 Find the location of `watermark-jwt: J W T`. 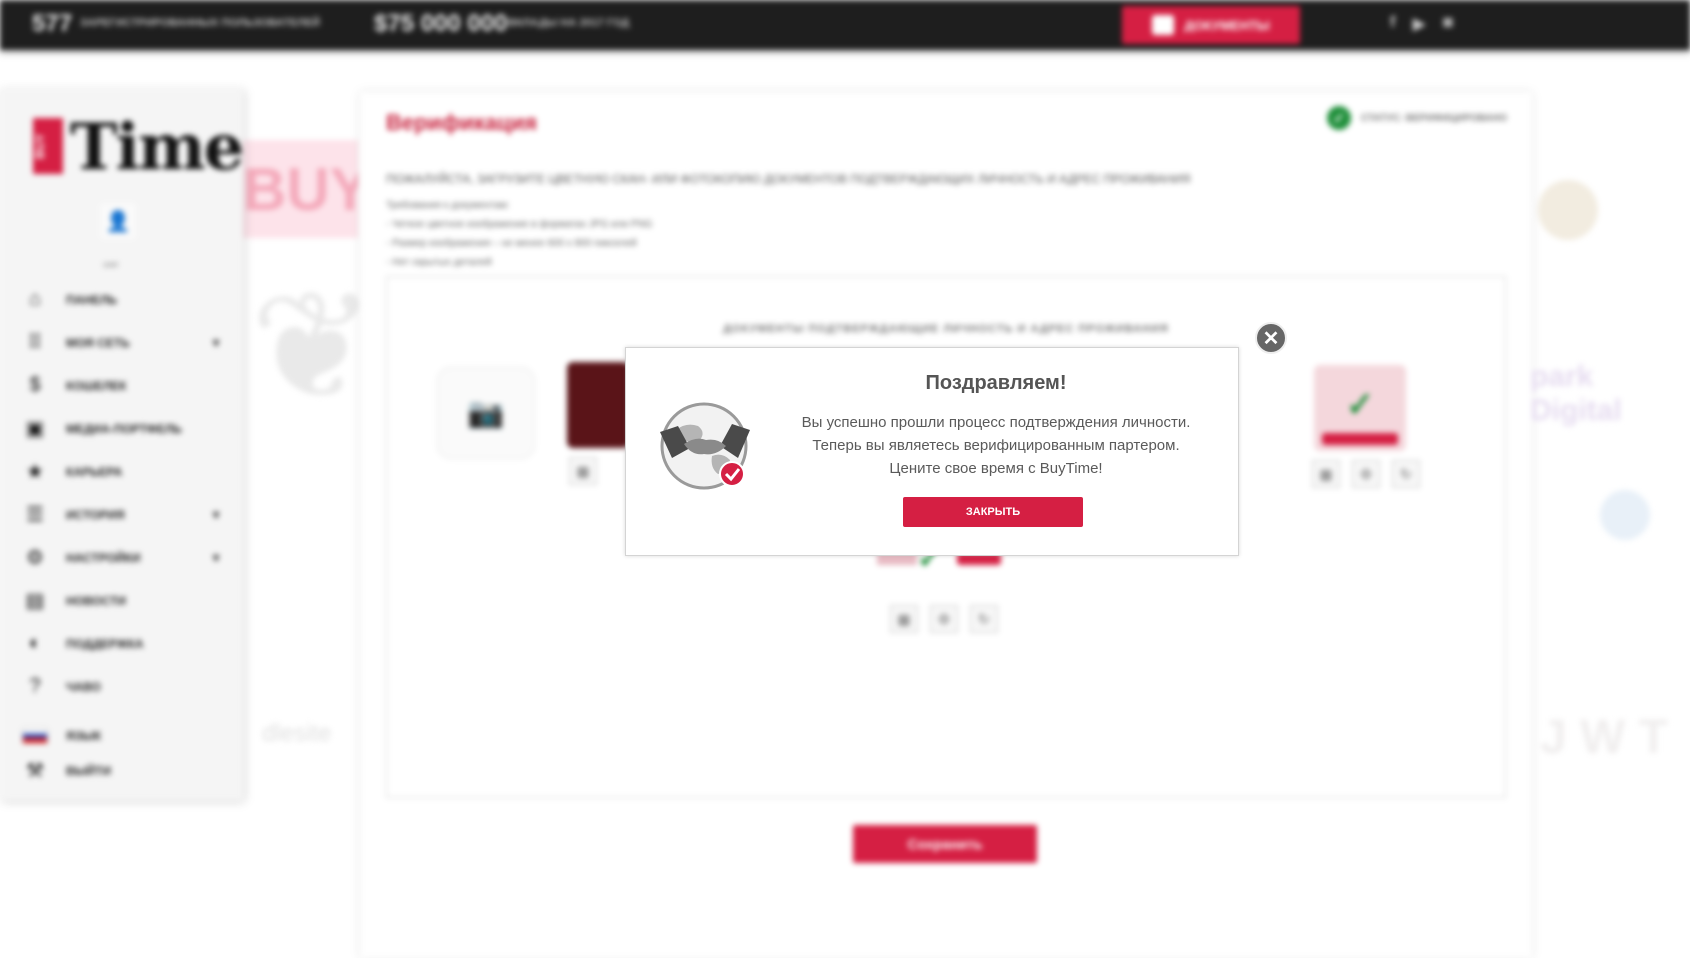

watermark-jwt: J W T is located at coordinates (1604, 737).